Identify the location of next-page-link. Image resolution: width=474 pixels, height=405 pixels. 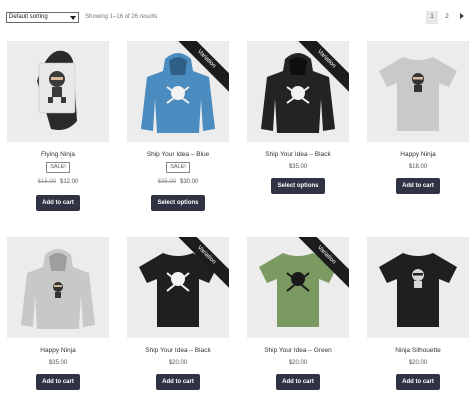
(462, 17).